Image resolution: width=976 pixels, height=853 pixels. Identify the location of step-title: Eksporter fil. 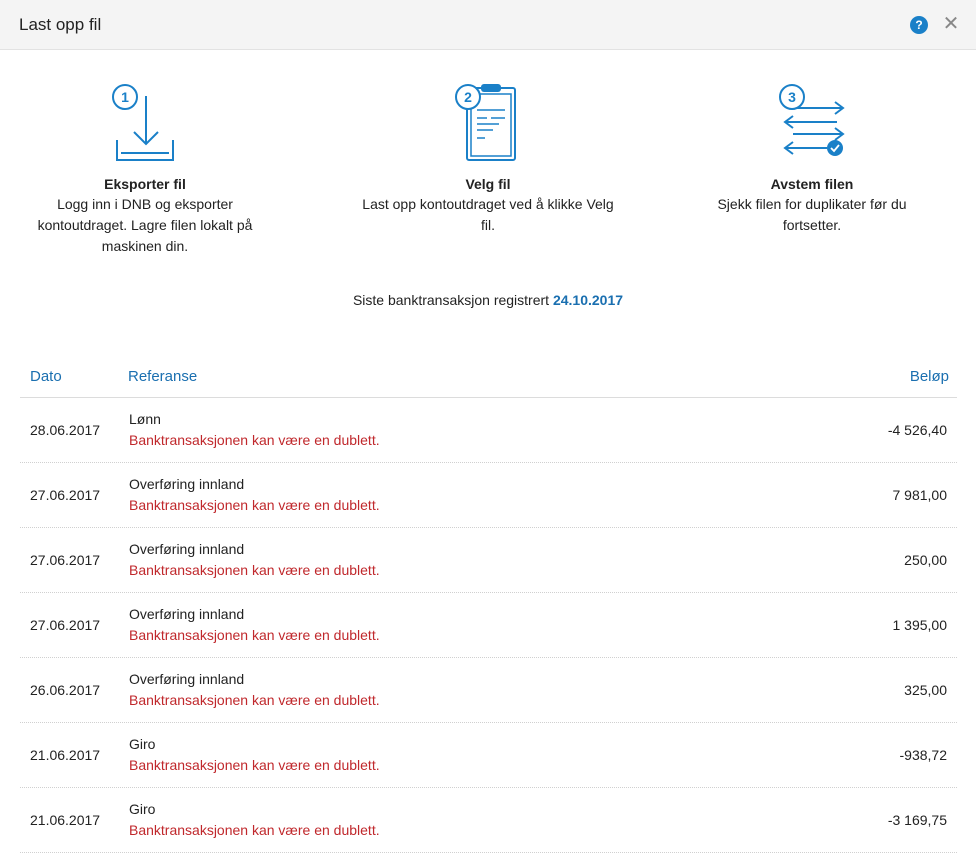
(145, 184).